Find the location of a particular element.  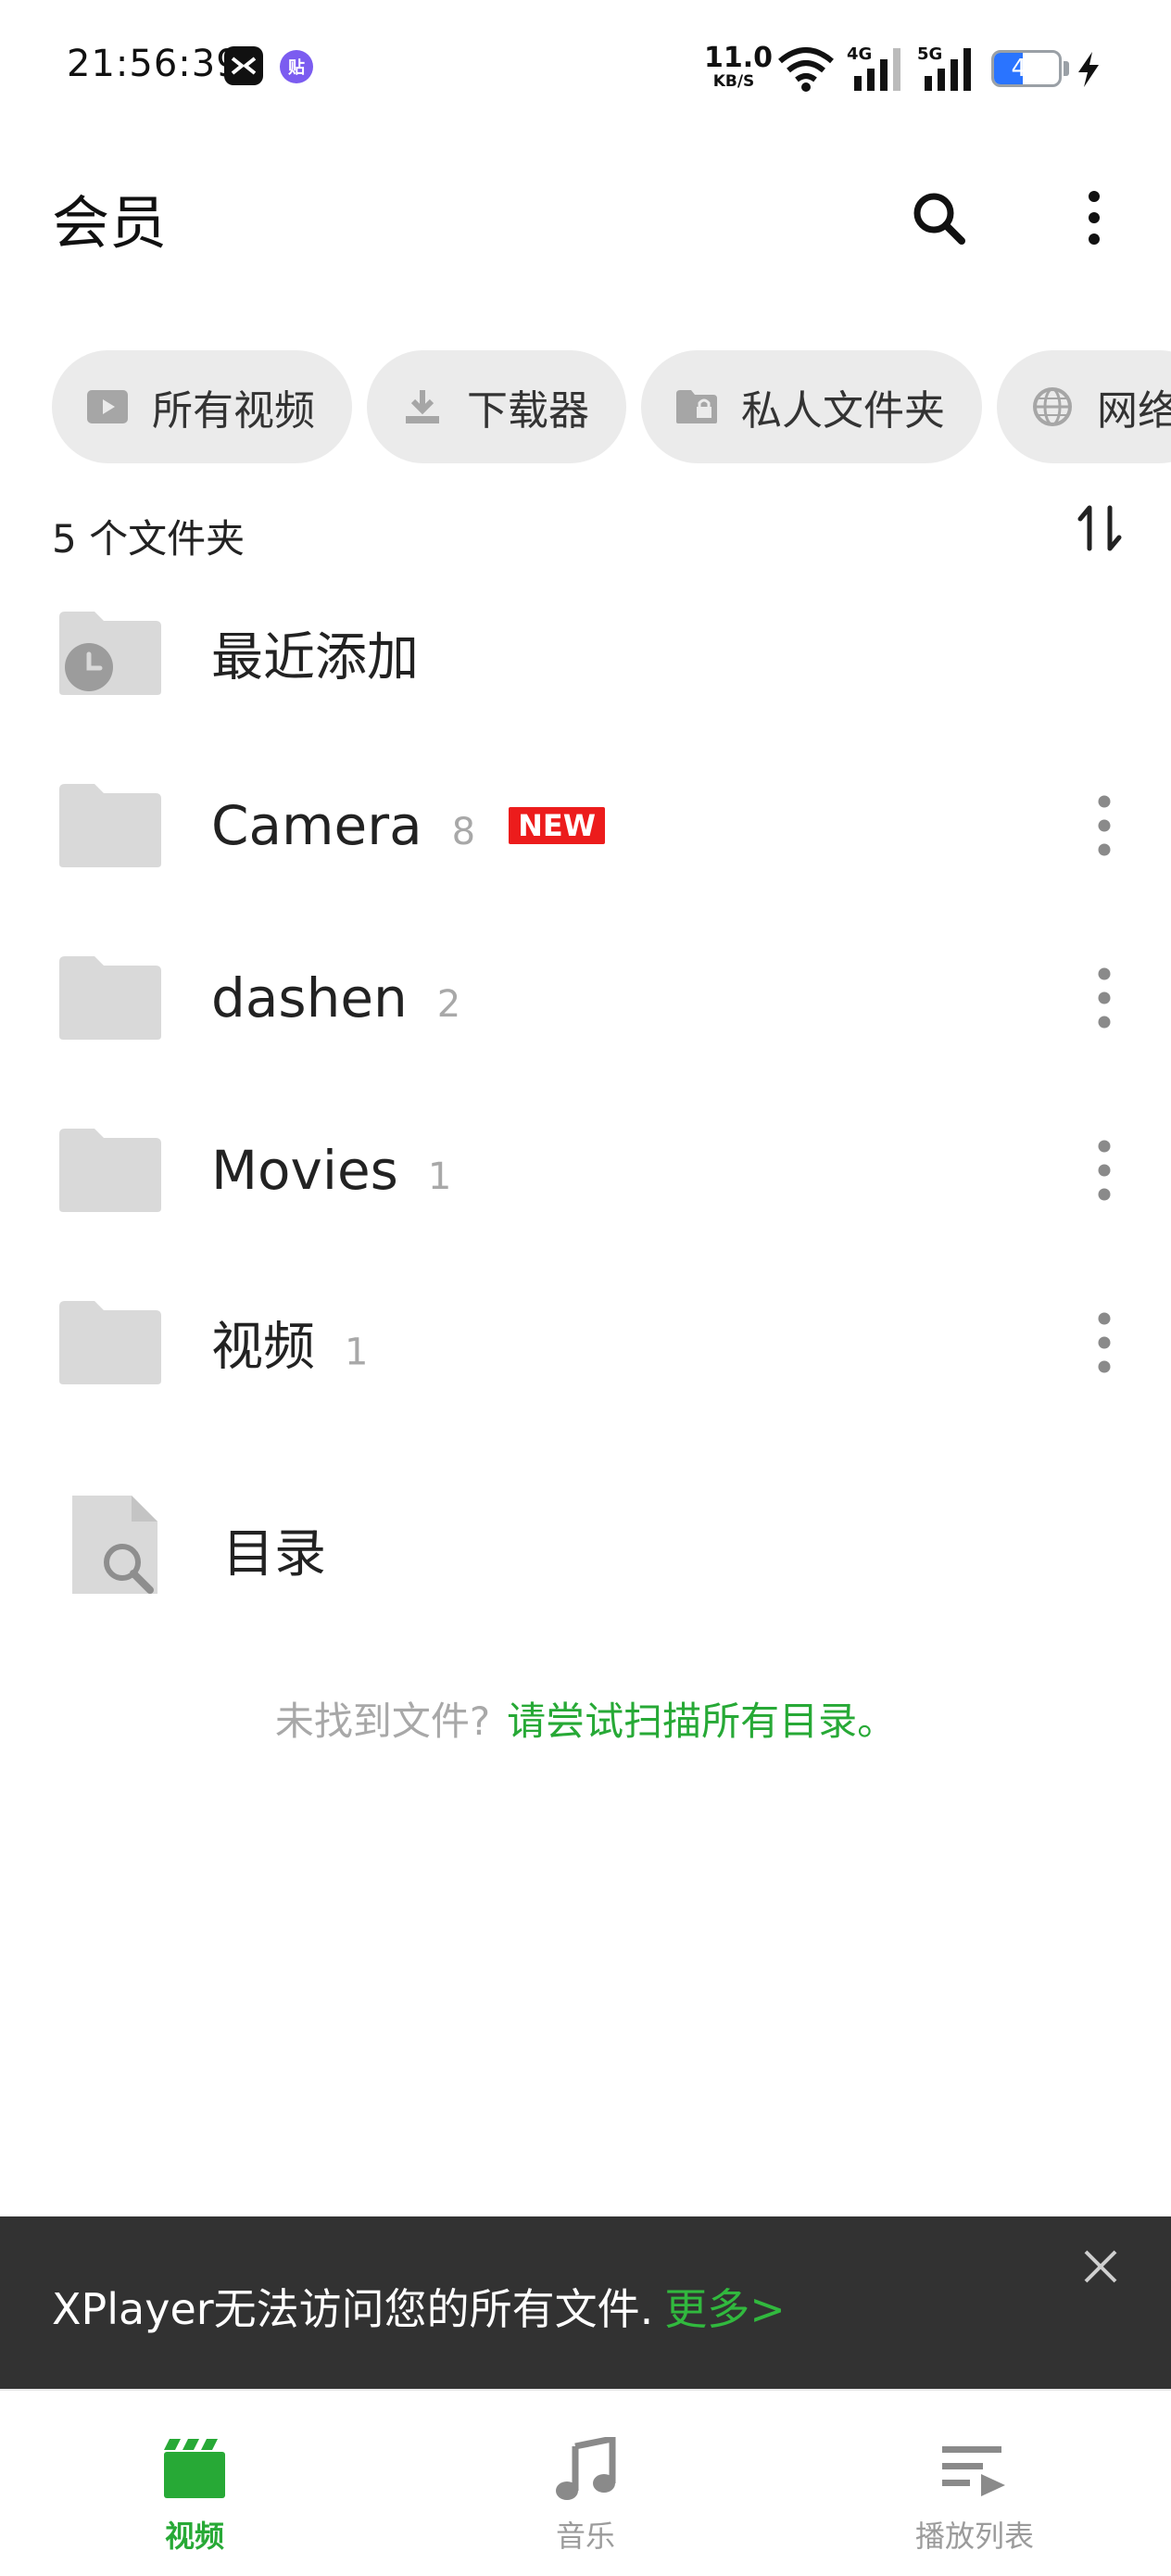

chip-label: 网络 is located at coordinates (1134, 411).